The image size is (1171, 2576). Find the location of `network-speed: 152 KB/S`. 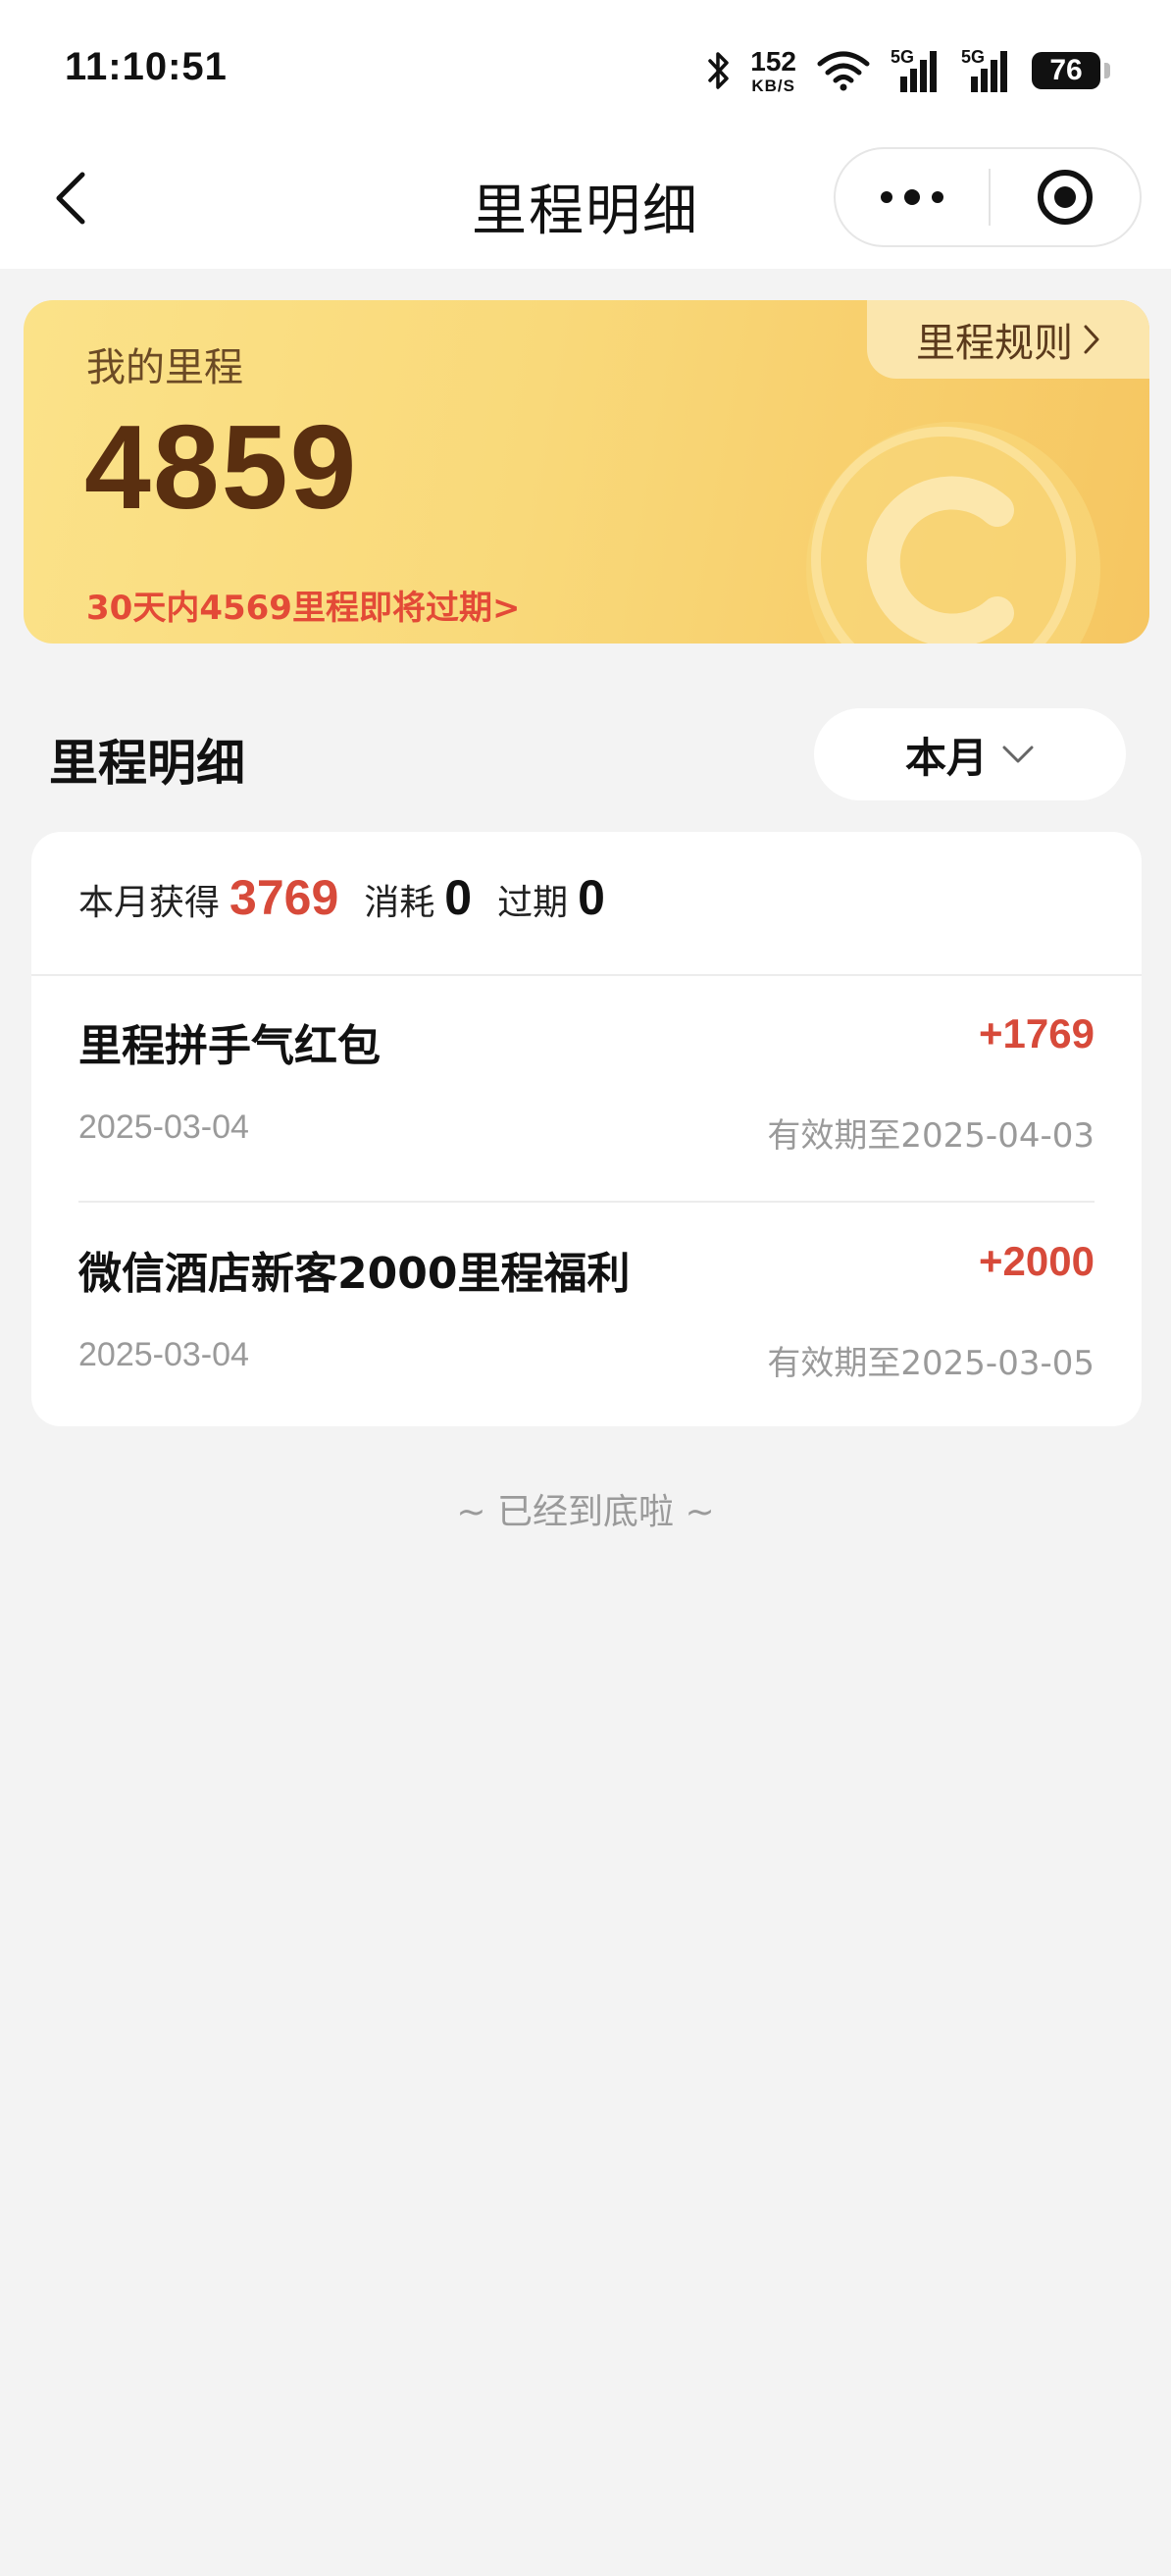

network-speed: 152 KB/S is located at coordinates (773, 70).